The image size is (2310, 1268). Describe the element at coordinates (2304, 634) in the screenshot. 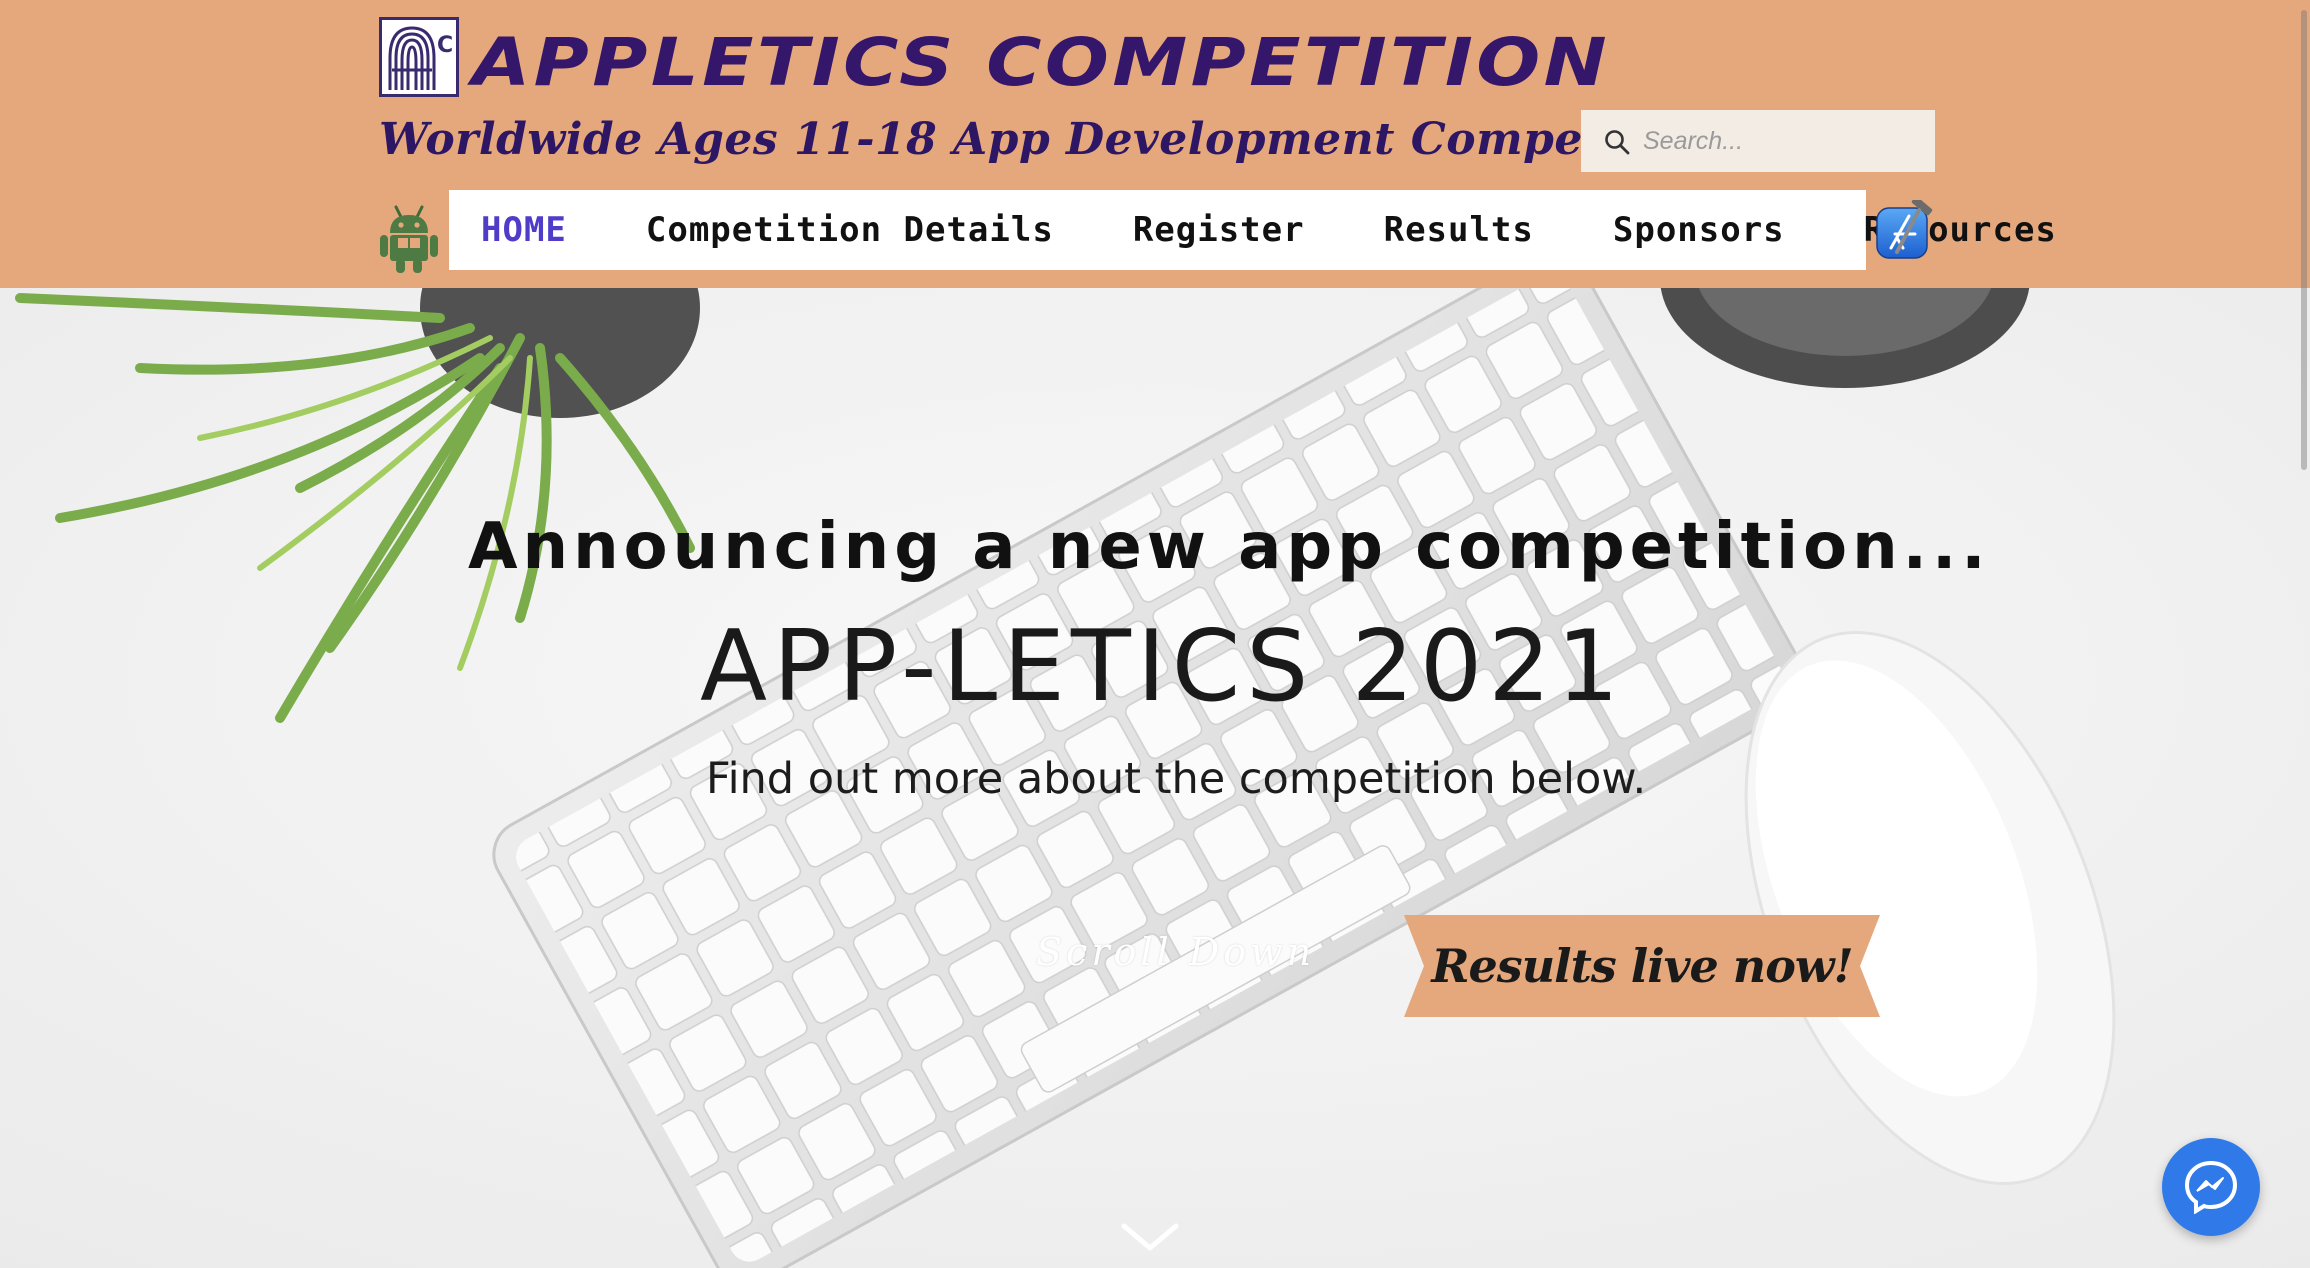

I see `page-scrollbar` at that location.